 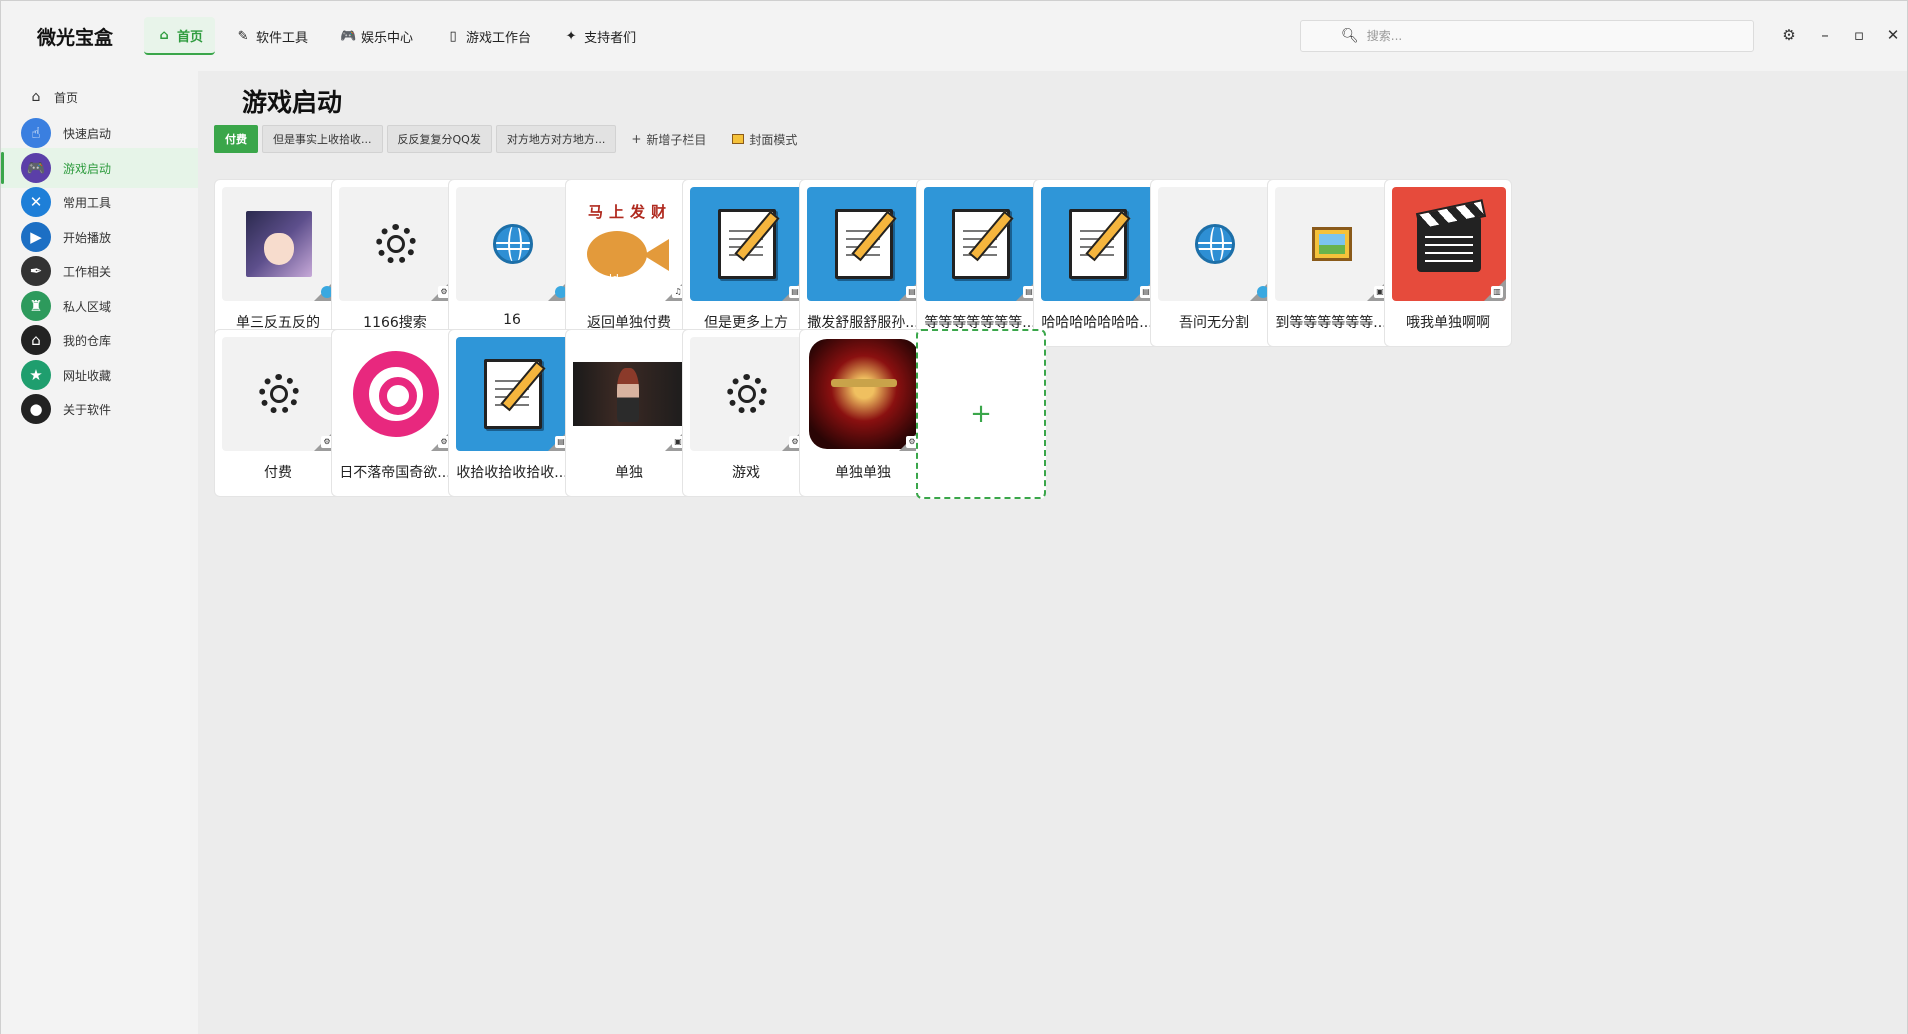 I want to click on document-icon: ▯, so click(x=453, y=36).